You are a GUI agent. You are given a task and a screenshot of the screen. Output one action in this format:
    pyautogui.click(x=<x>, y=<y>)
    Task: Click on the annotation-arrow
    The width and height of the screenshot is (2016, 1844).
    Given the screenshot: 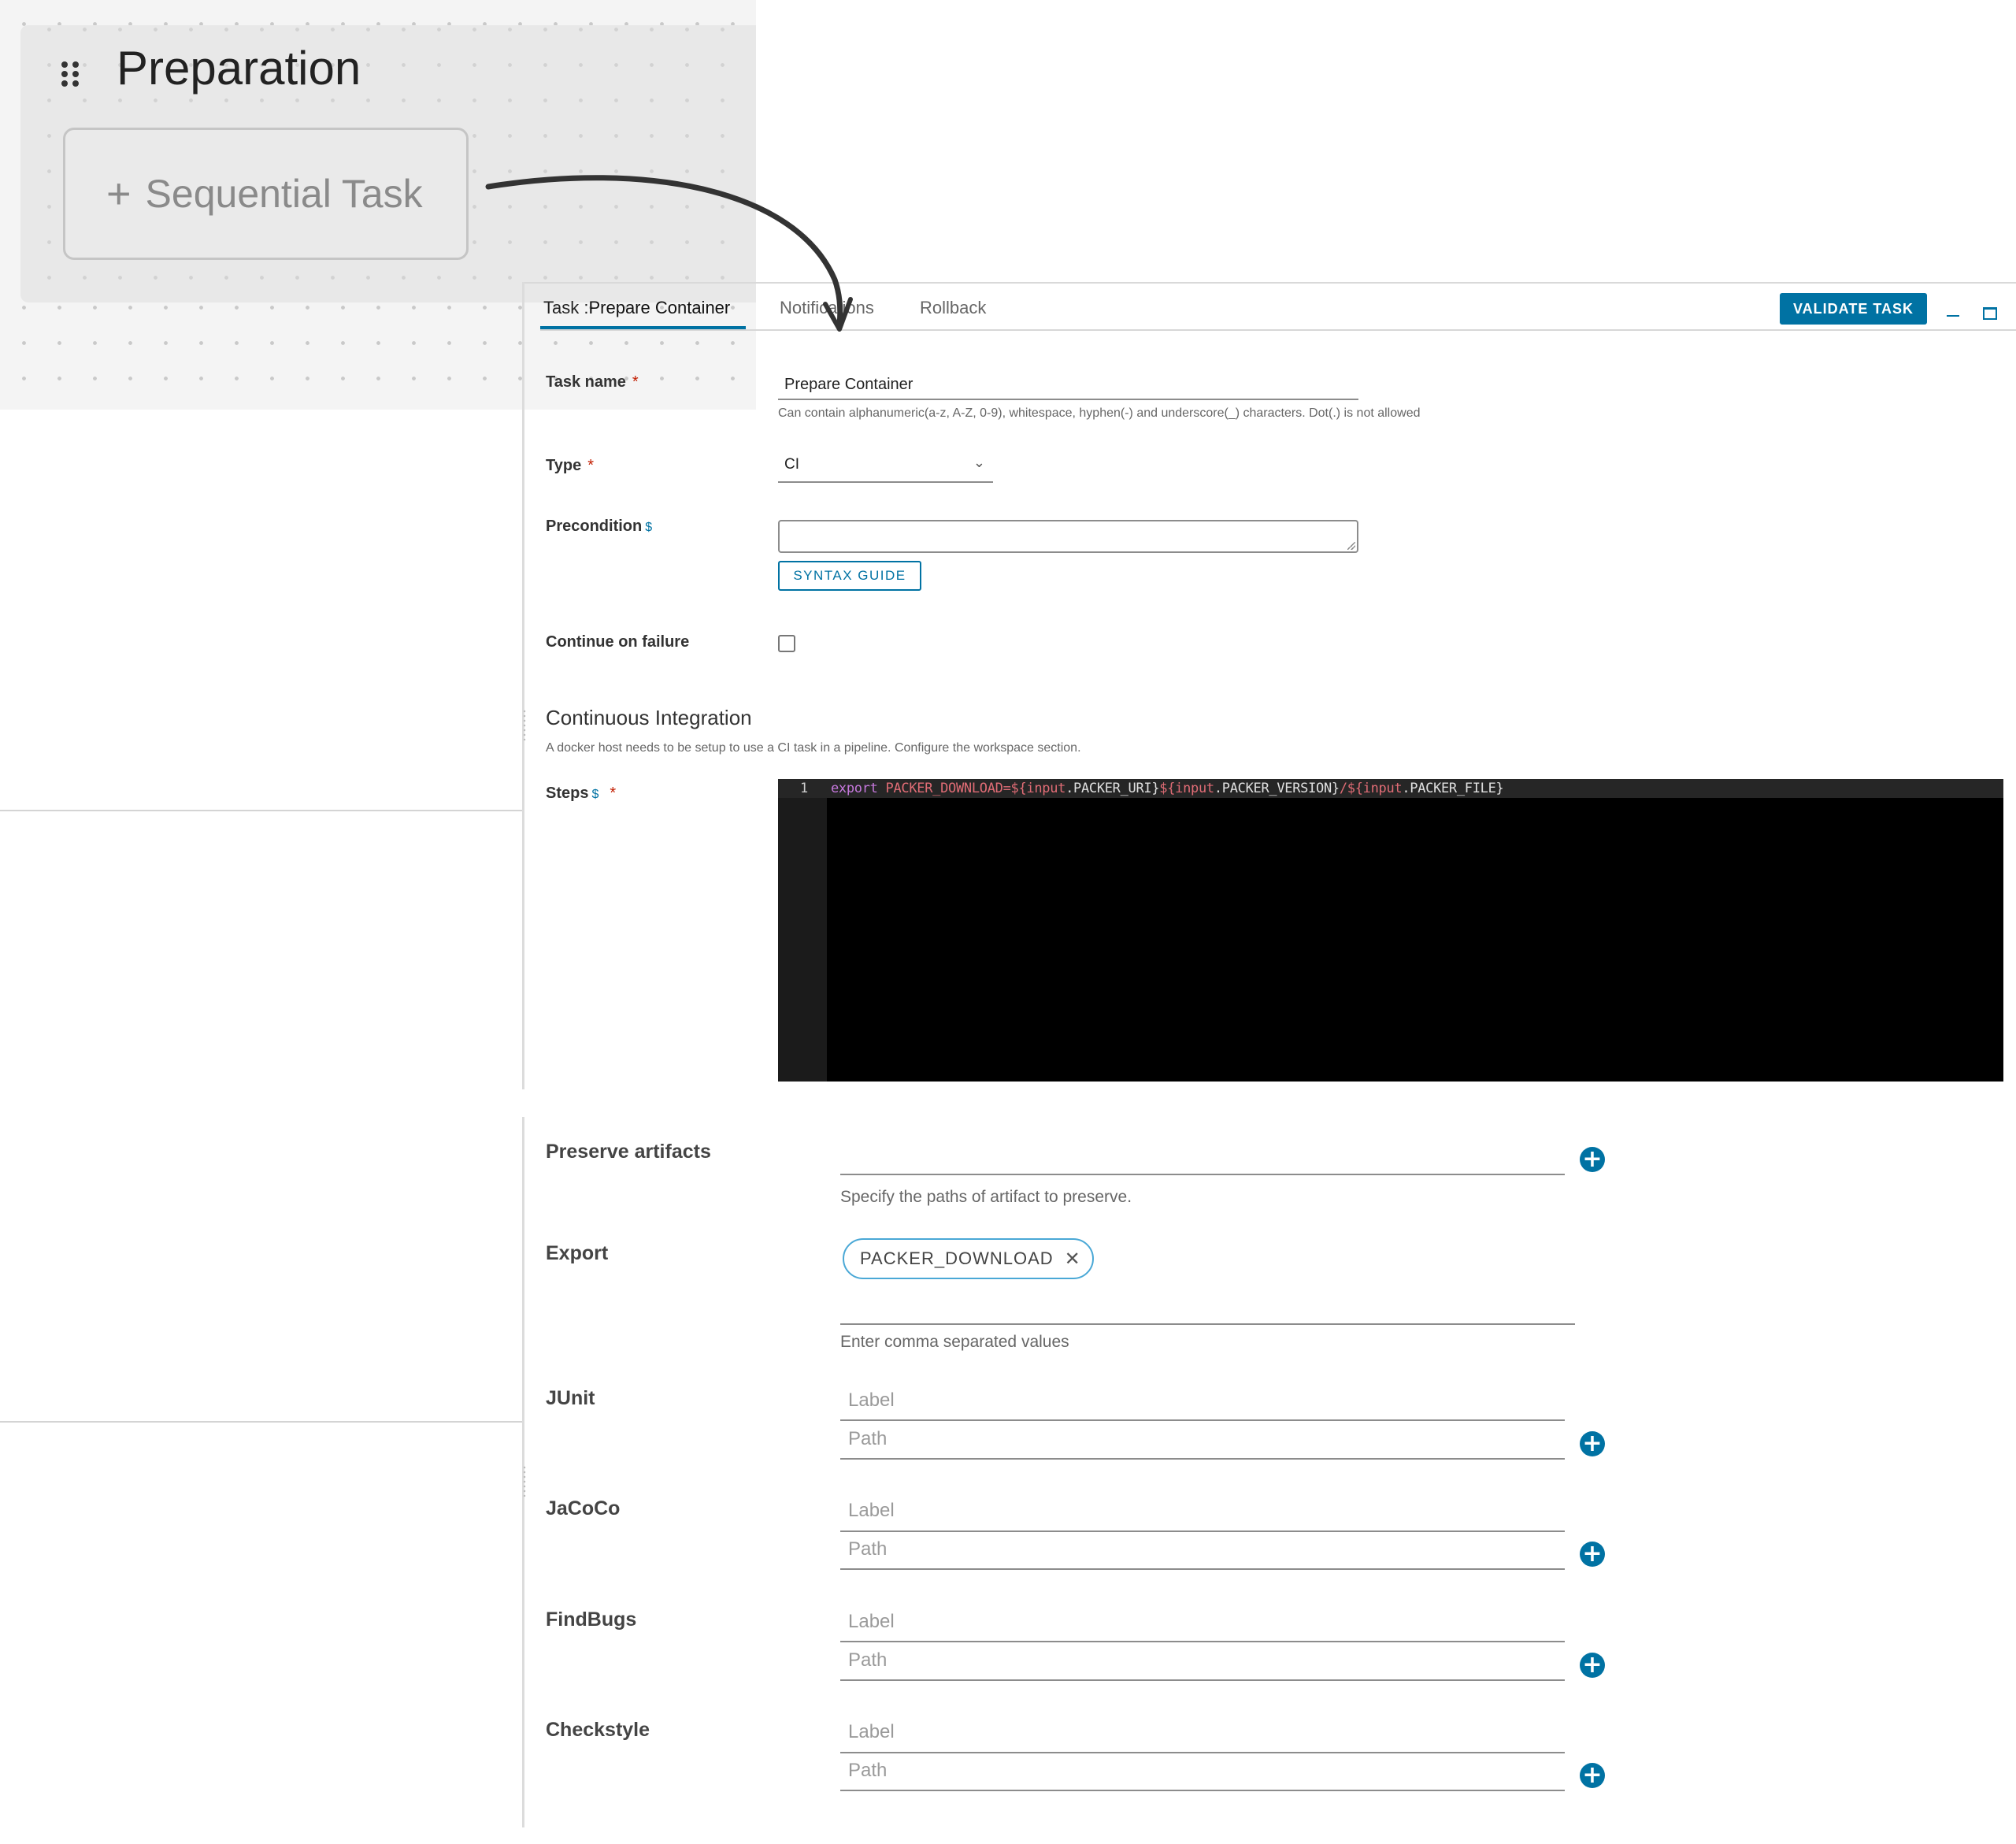 What is the action you would take?
    pyautogui.click(x=669, y=253)
    